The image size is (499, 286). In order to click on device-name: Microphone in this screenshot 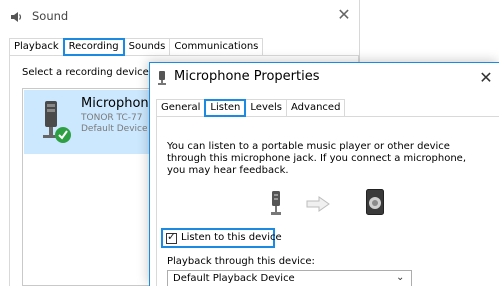, I will do `click(119, 103)`.